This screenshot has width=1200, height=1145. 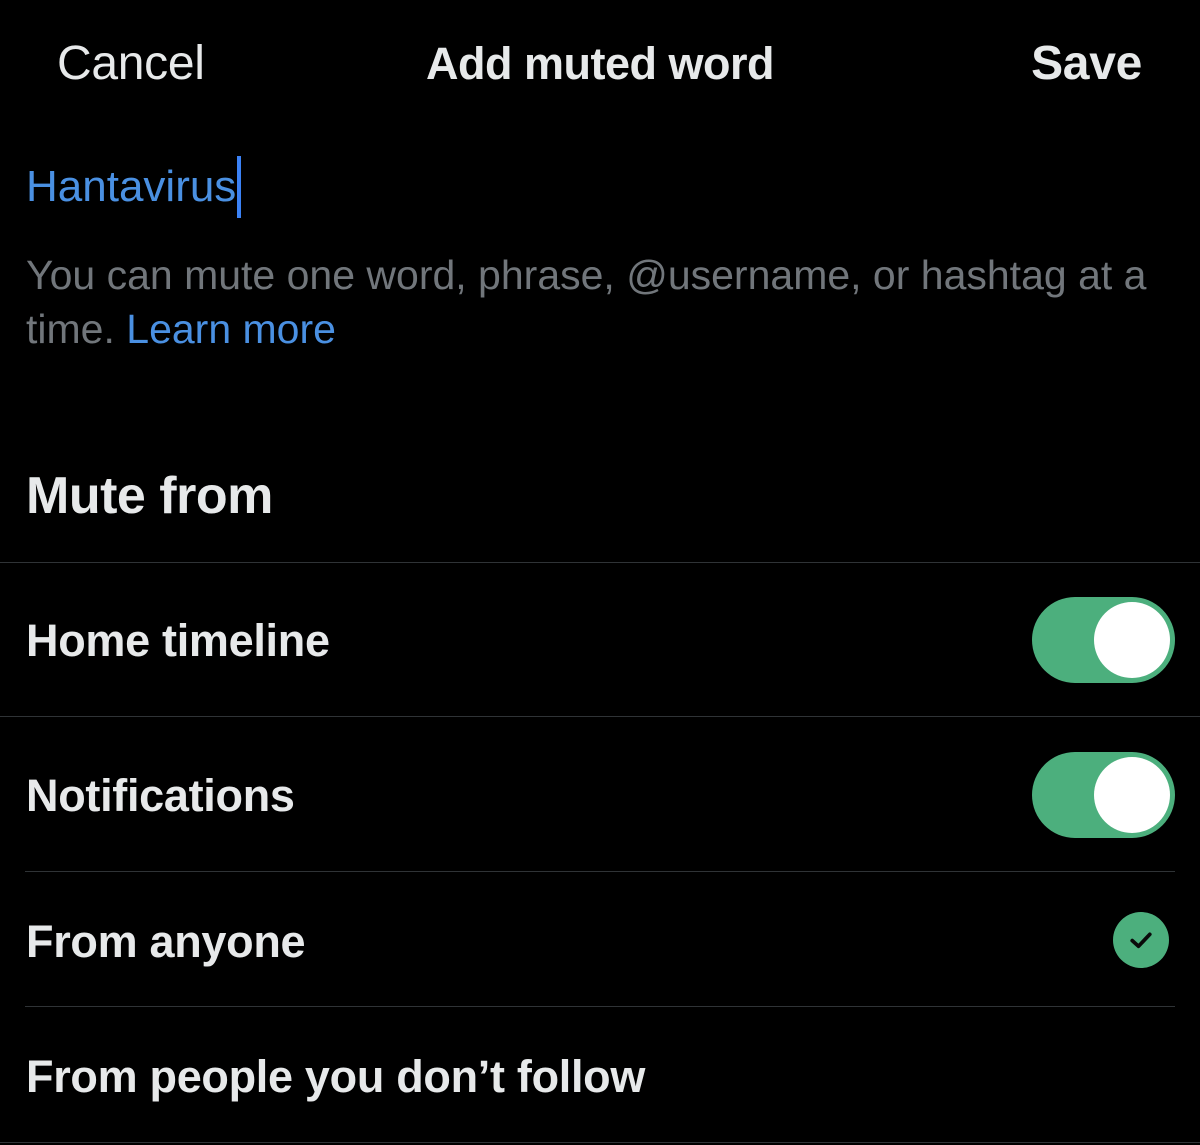 I want to click on muted-word-input-value: Hantavirus, so click(x=131, y=186).